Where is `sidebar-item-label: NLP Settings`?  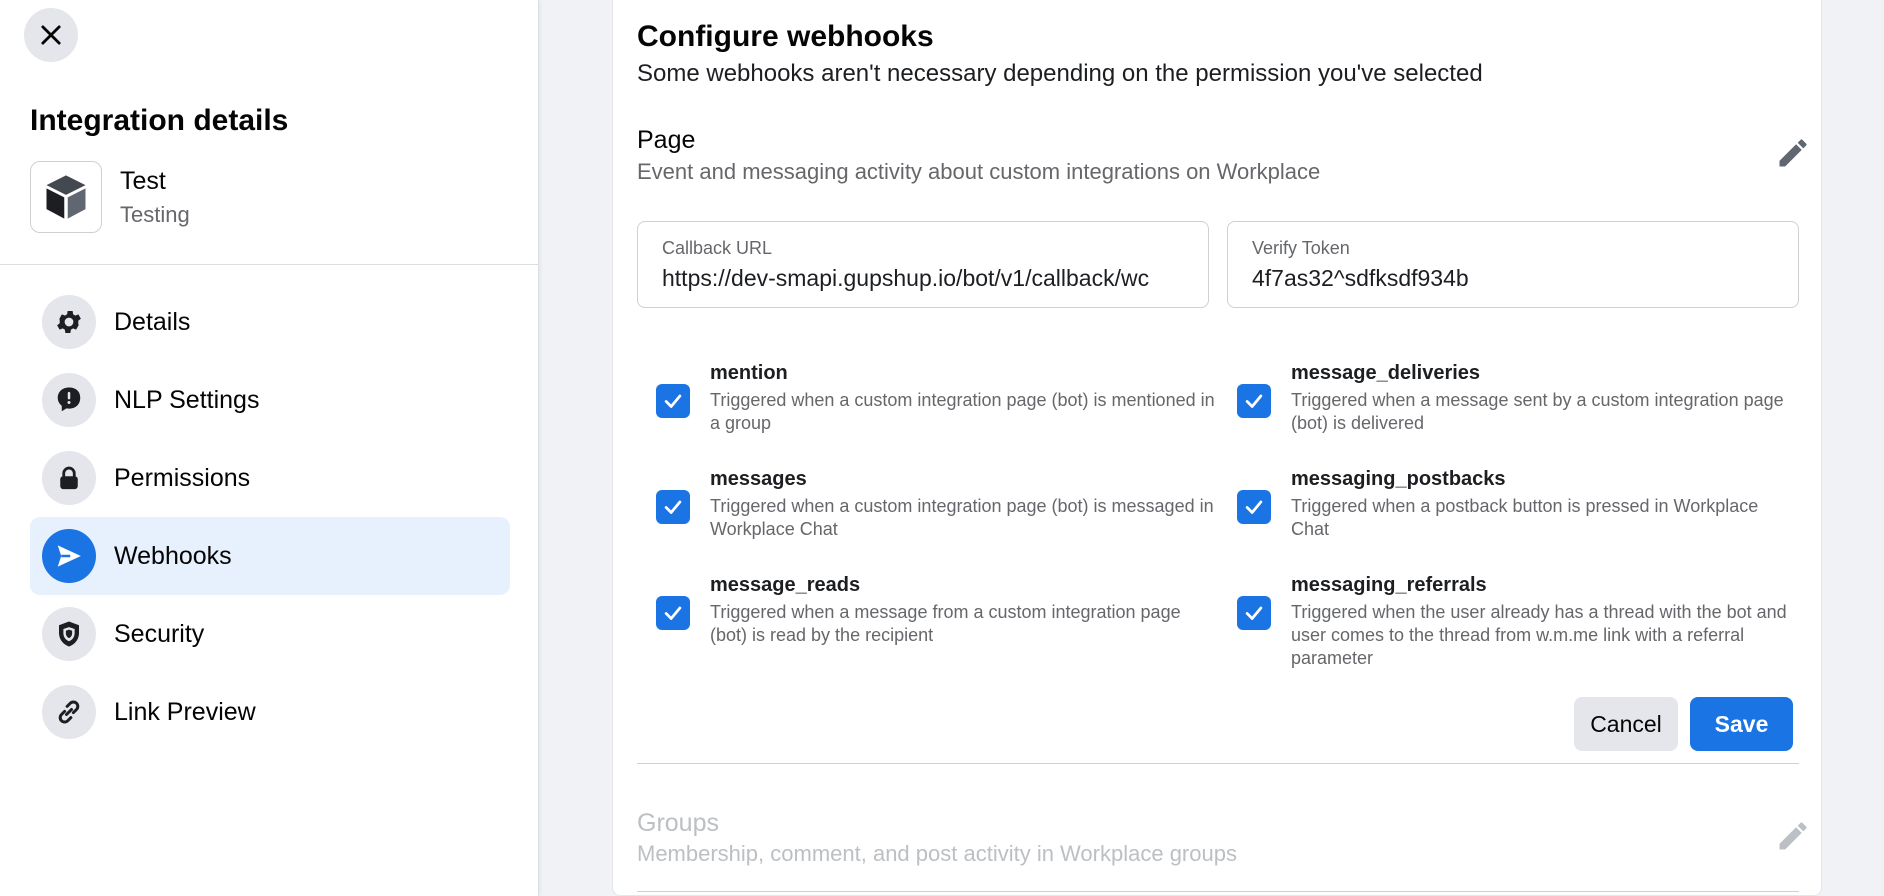
sidebar-item-label: NLP Settings is located at coordinates (187, 399).